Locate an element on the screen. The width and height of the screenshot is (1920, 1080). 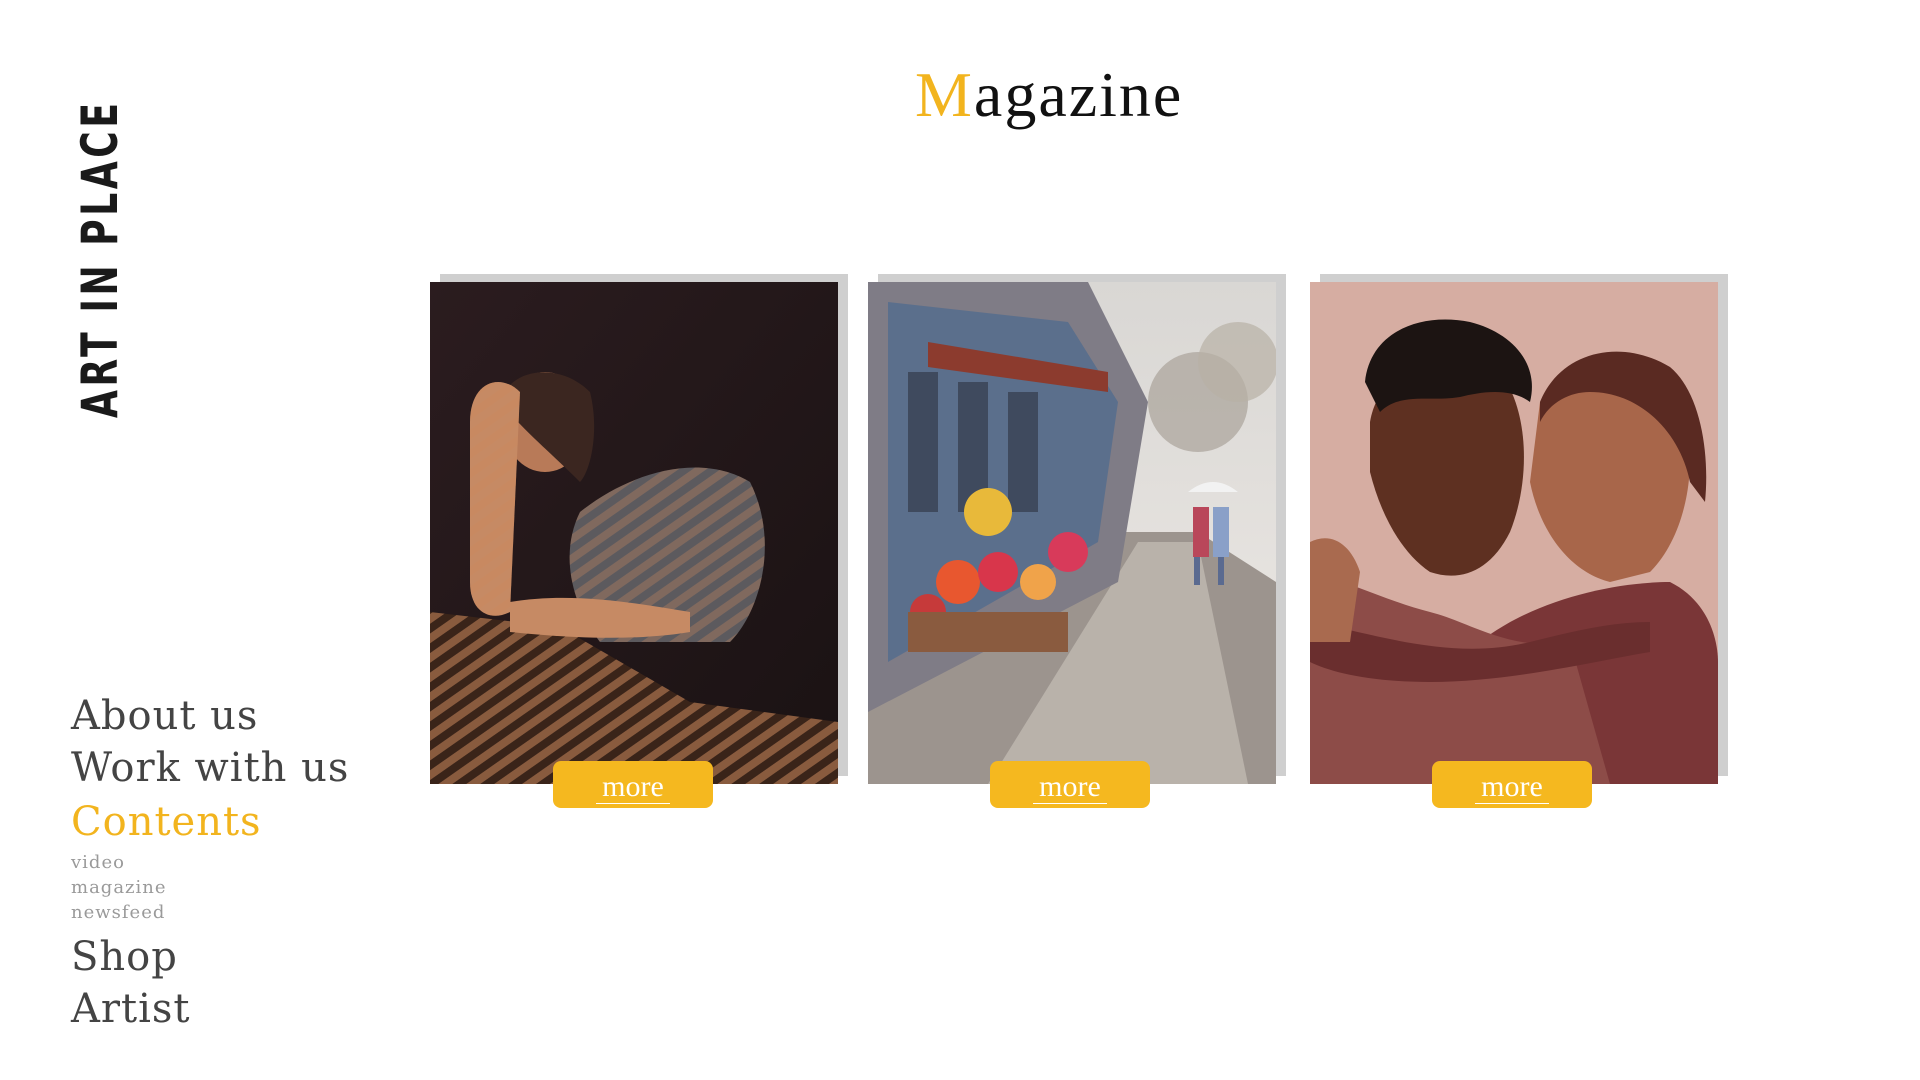
nav-item-work-with-us: Work with us is located at coordinates (231, 768).